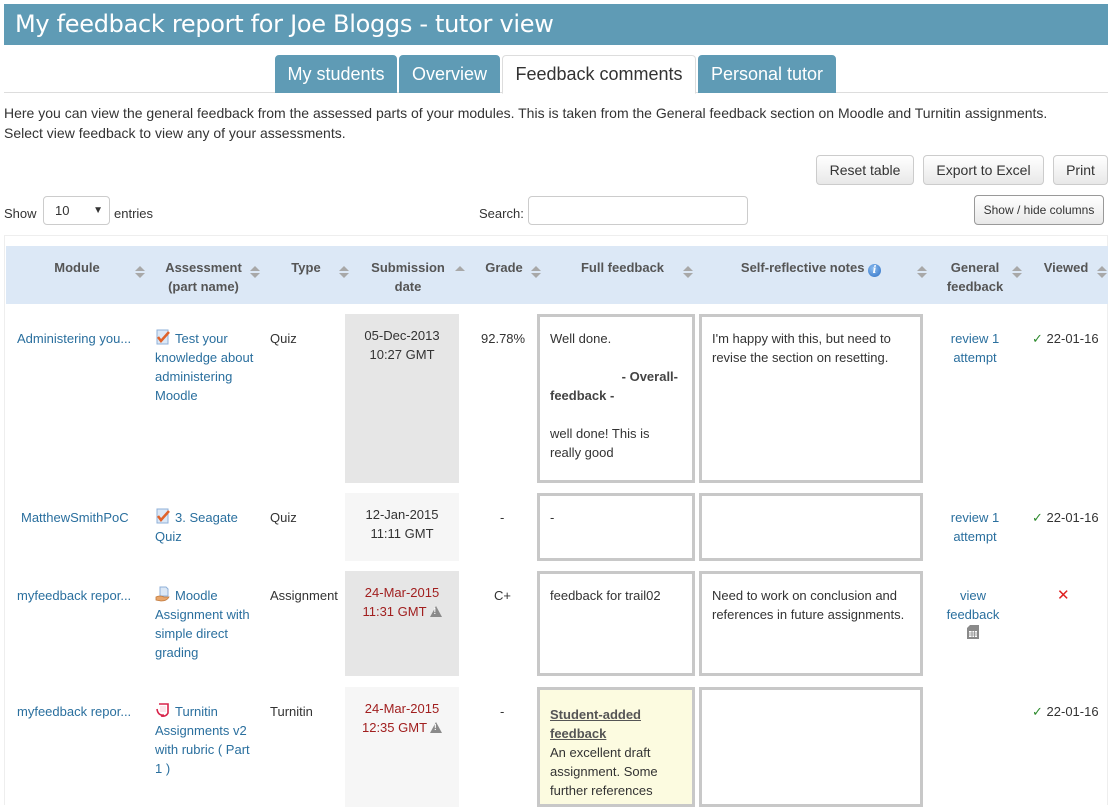 This screenshot has width=1114, height=807. What do you see at coordinates (402, 514) in the screenshot?
I see `submission-date: 12-Jan-2015` at bounding box center [402, 514].